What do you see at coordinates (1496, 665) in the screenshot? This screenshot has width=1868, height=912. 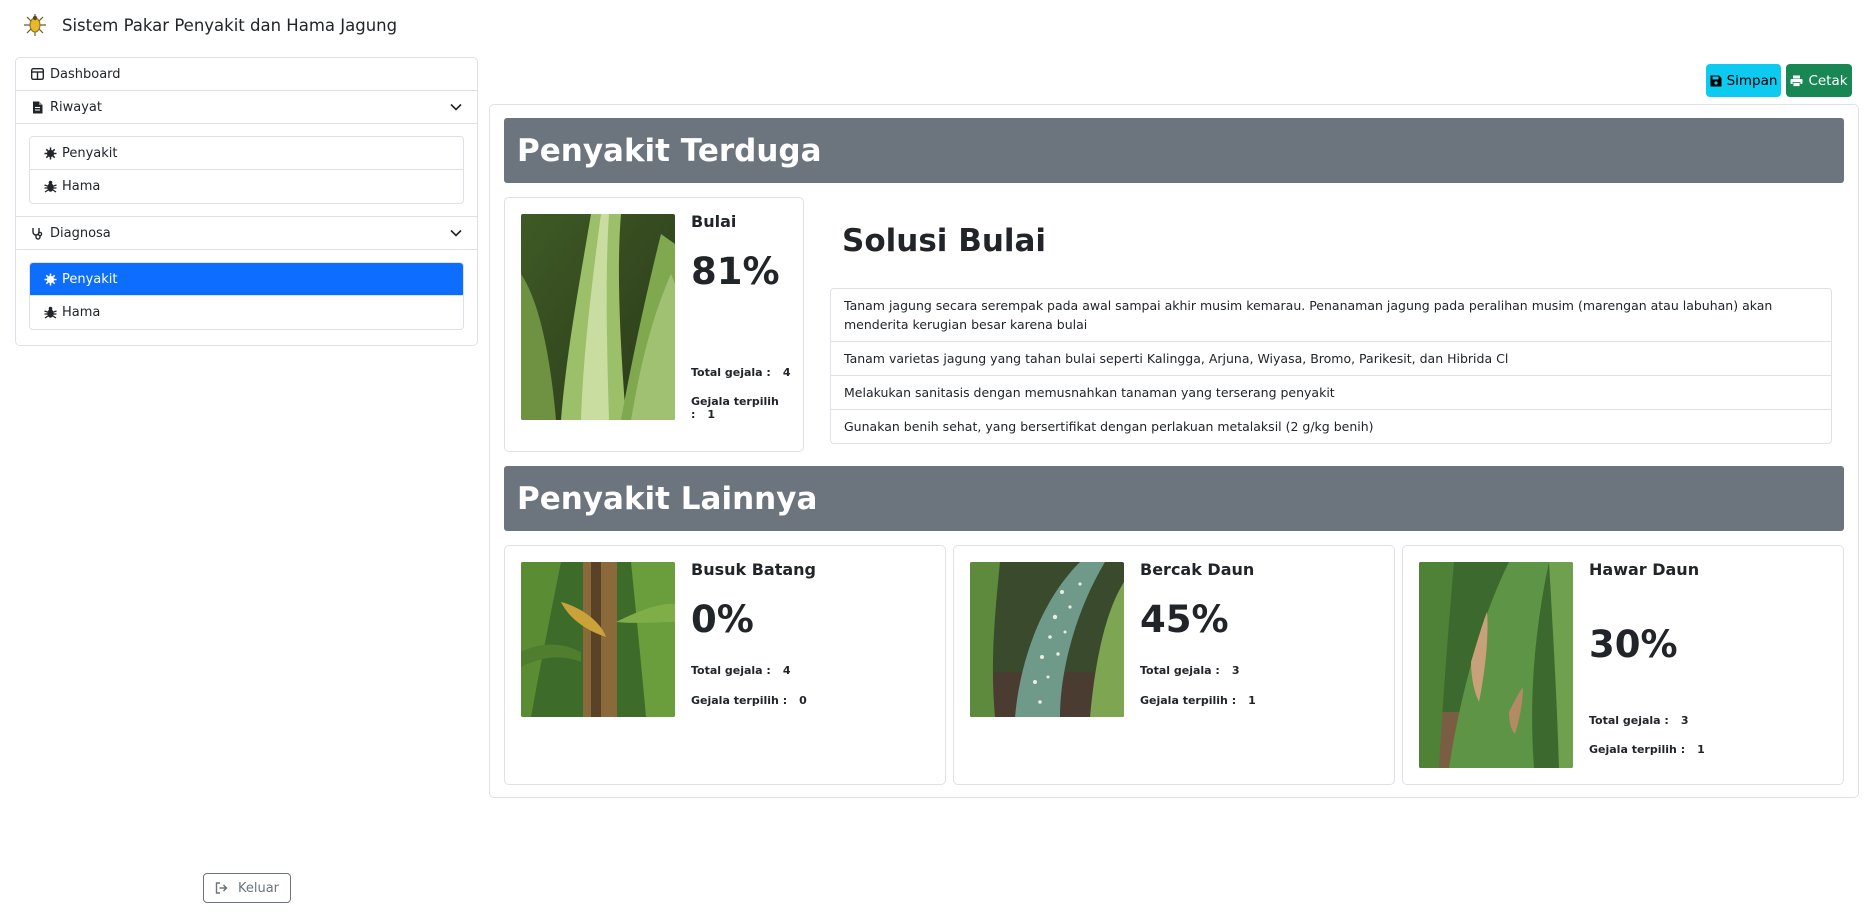 I see `hawar-daun-image` at bounding box center [1496, 665].